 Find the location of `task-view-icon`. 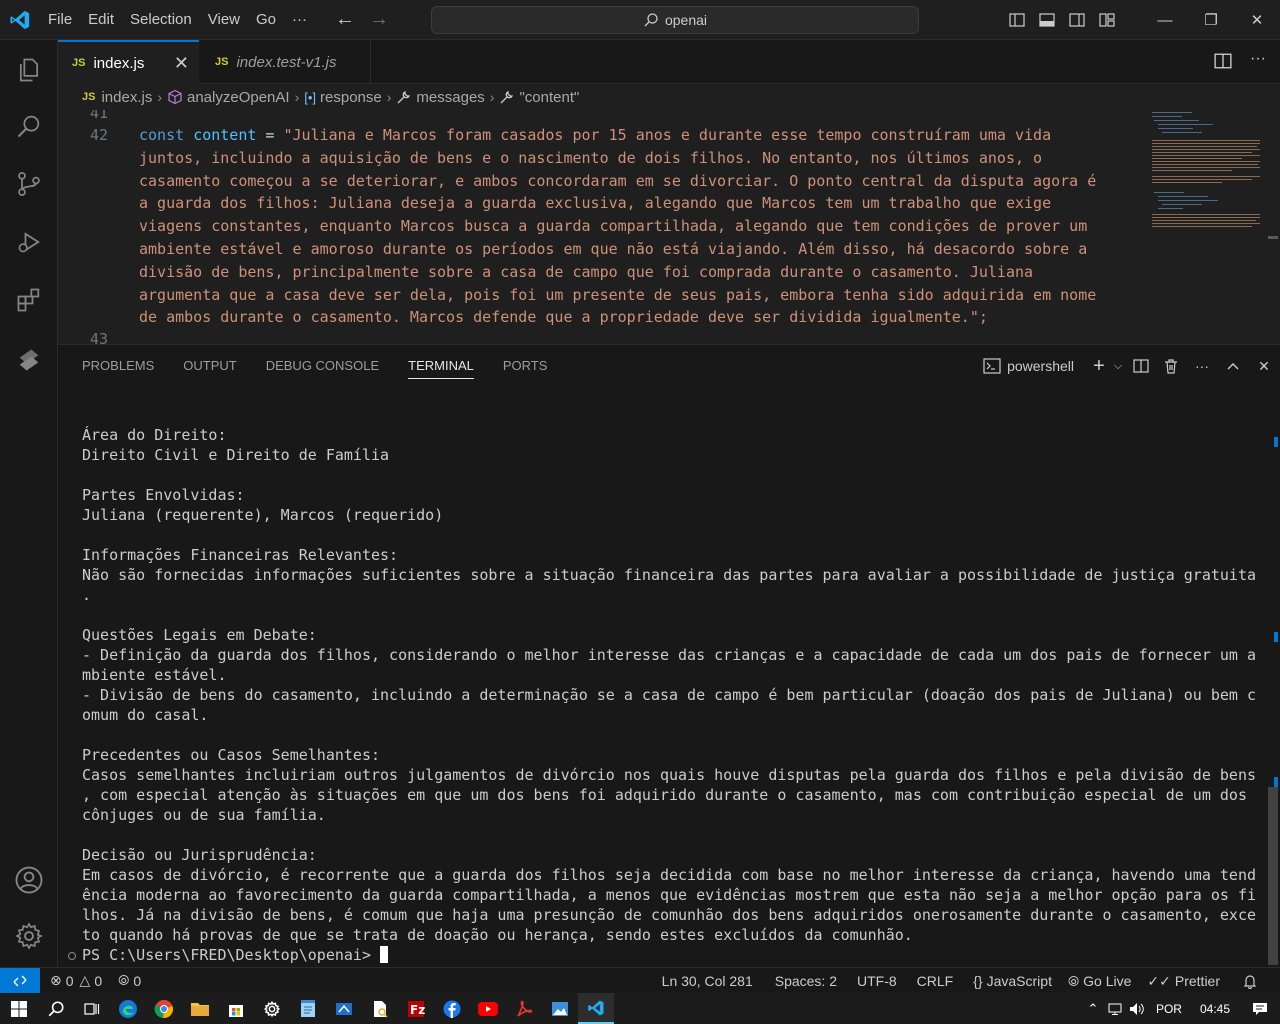

task-view-icon is located at coordinates (92, 1008).